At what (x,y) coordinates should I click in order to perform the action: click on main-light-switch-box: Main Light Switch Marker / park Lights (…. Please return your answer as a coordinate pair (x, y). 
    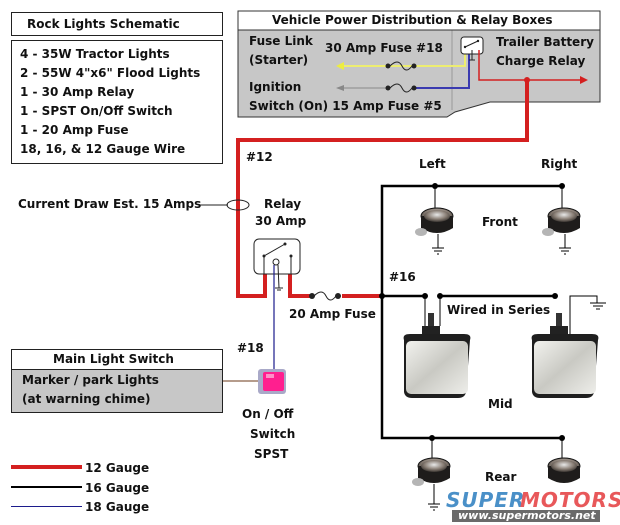
    Looking at the image, I should click on (117, 381).